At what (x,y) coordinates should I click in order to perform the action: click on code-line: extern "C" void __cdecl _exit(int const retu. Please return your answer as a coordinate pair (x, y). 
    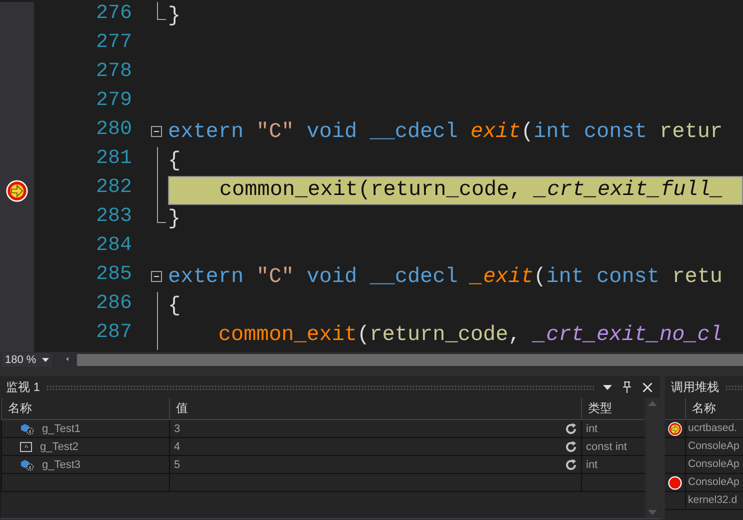
    Looking at the image, I should click on (446, 278).